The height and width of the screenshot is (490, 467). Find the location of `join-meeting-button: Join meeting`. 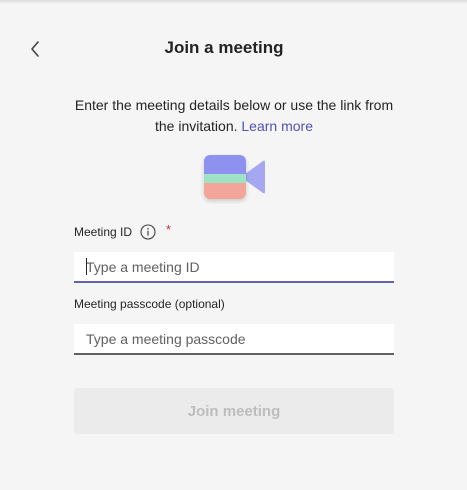

join-meeting-button: Join meeting is located at coordinates (234, 411).